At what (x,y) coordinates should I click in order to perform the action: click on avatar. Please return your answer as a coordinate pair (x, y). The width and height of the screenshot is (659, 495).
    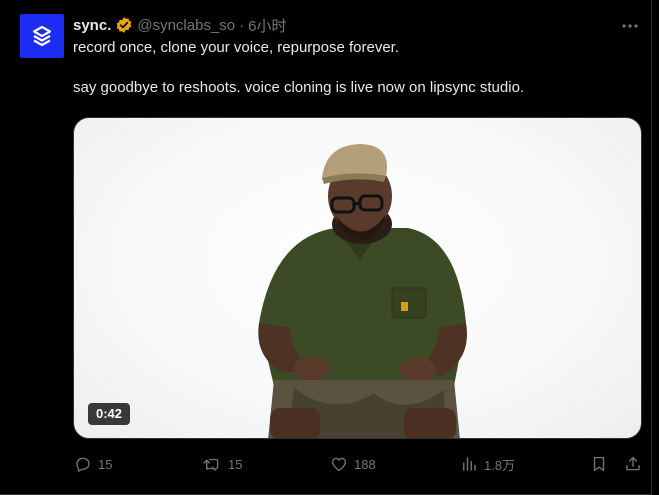
    Looking at the image, I should click on (42, 36).